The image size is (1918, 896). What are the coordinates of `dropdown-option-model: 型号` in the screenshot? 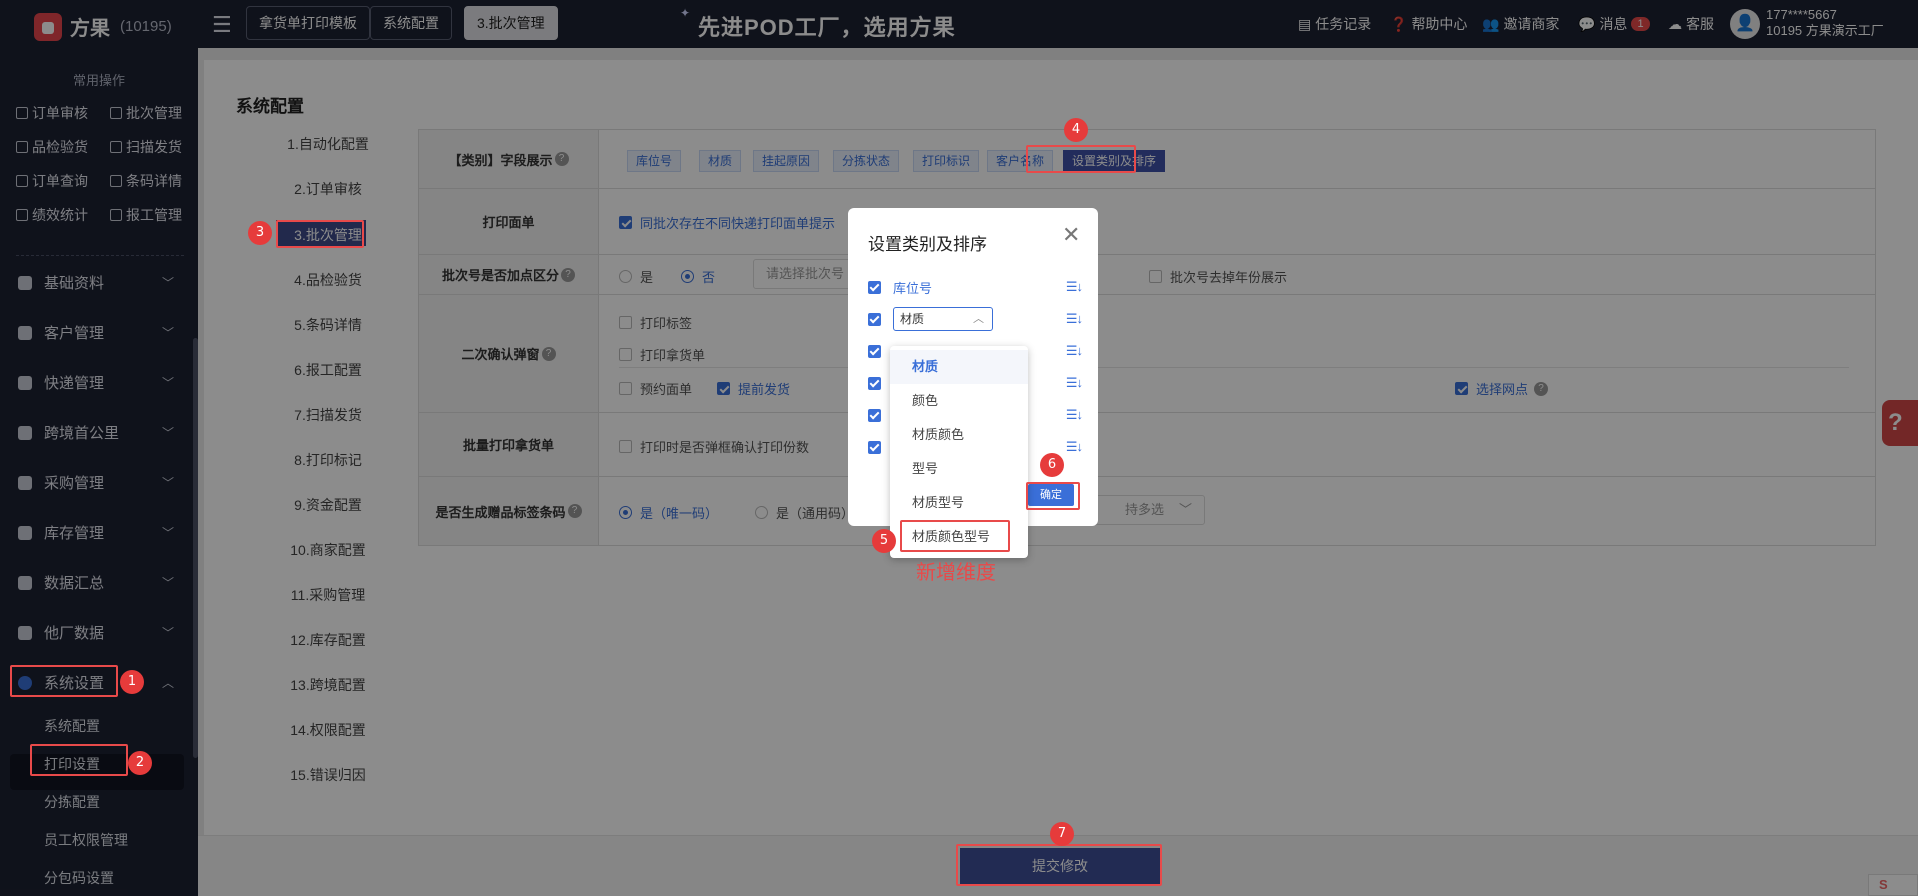 It's located at (959, 469).